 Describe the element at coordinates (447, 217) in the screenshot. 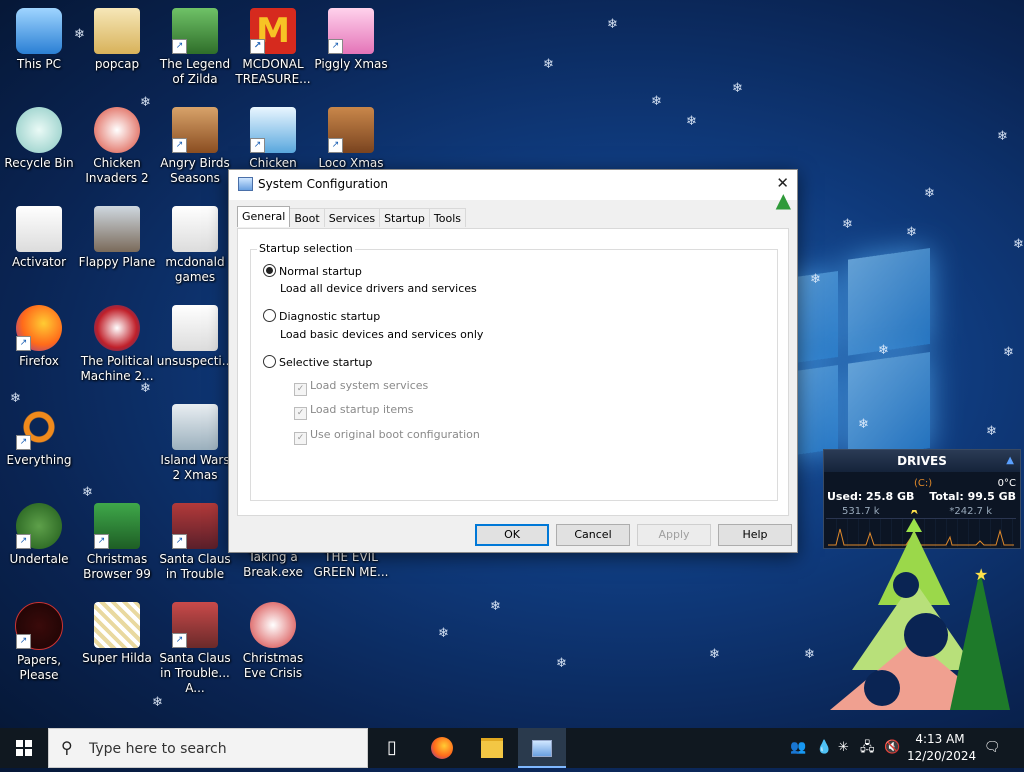

I see `tab-tools: Tools` at that location.